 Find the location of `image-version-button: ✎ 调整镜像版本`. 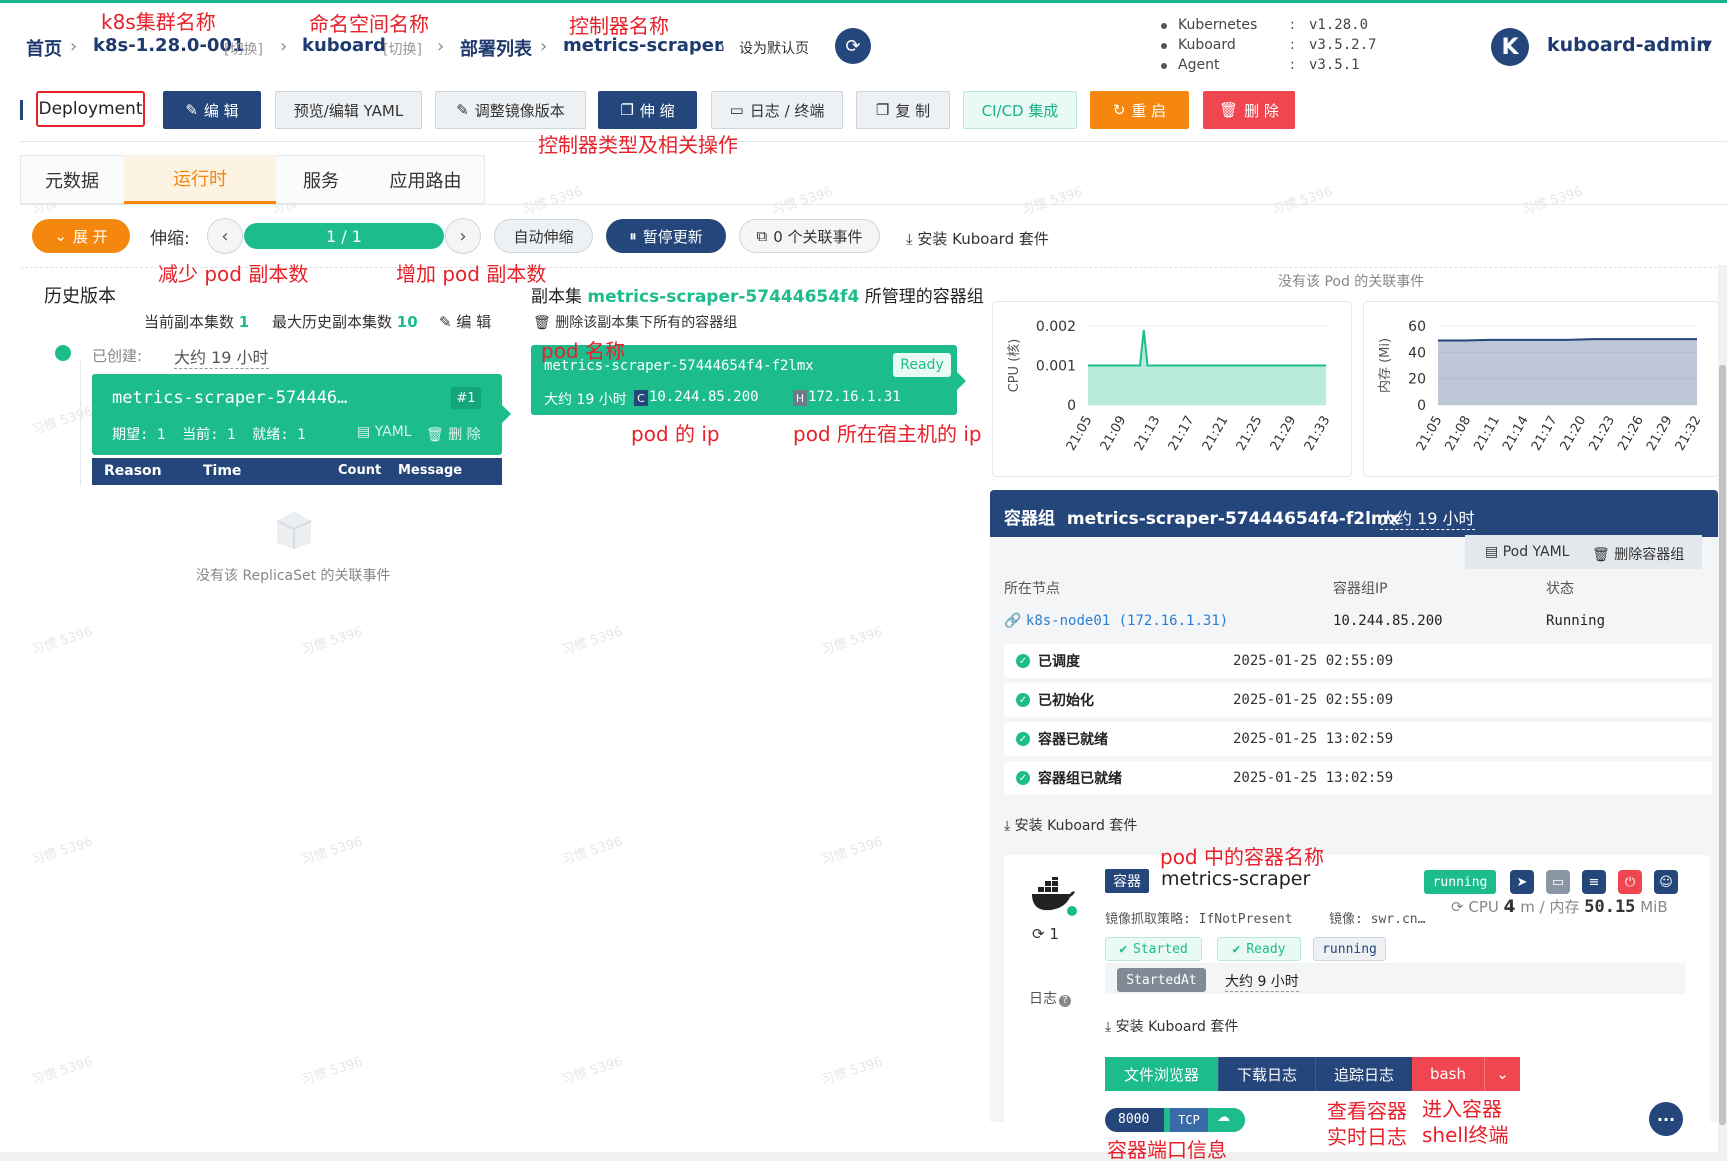

image-version-button: ✎ 调整镜像版本 is located at coordinates (510, 110).